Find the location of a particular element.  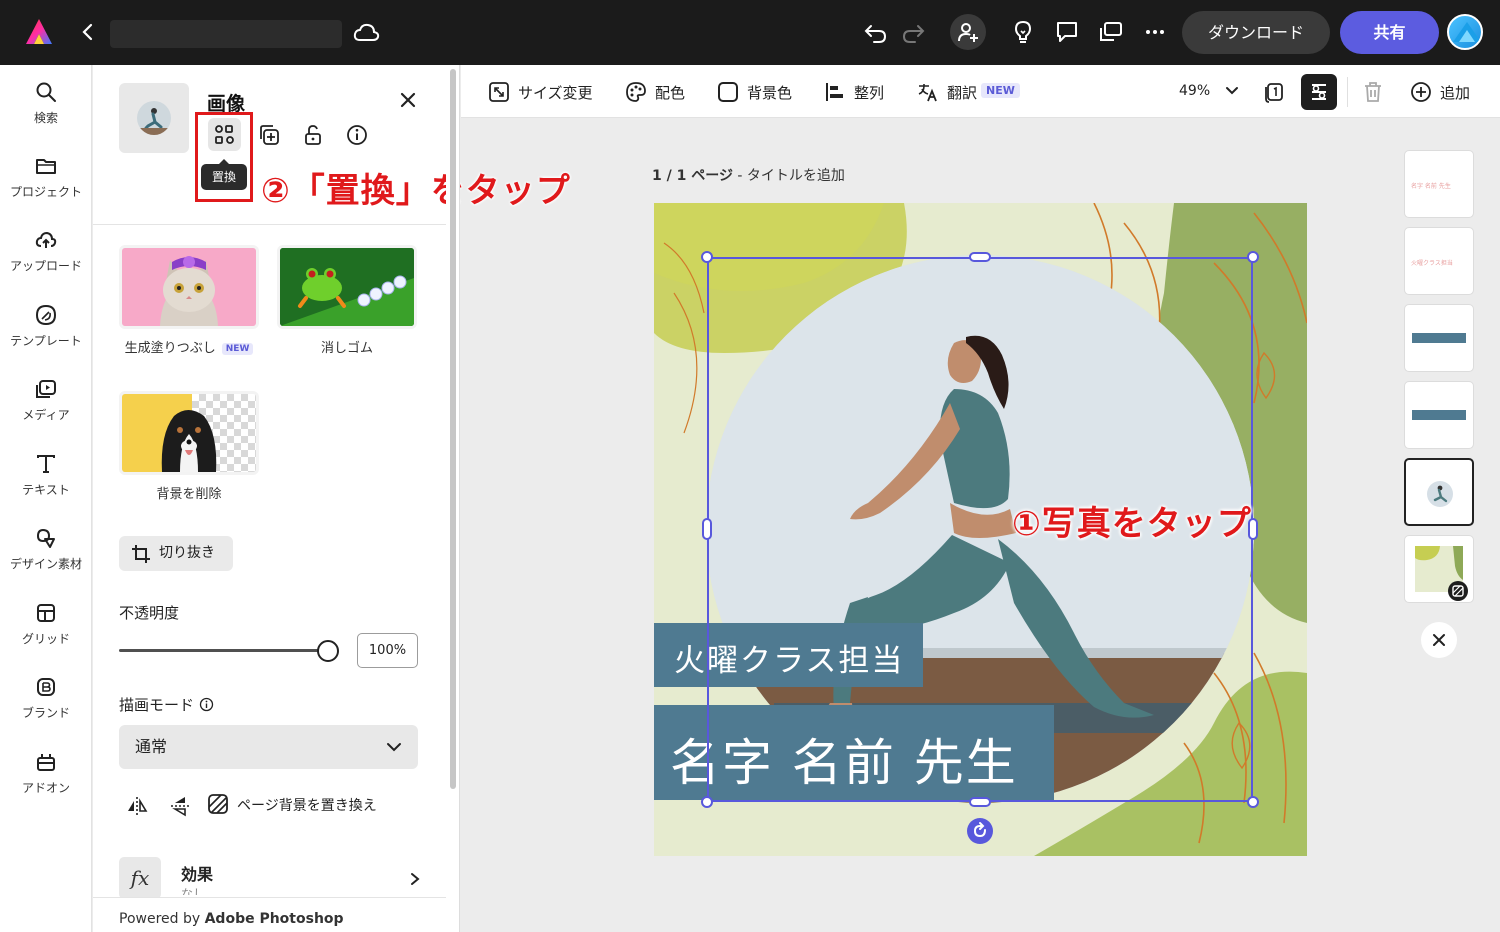

resize-handle-bottom is located at coordinates (980, 802).